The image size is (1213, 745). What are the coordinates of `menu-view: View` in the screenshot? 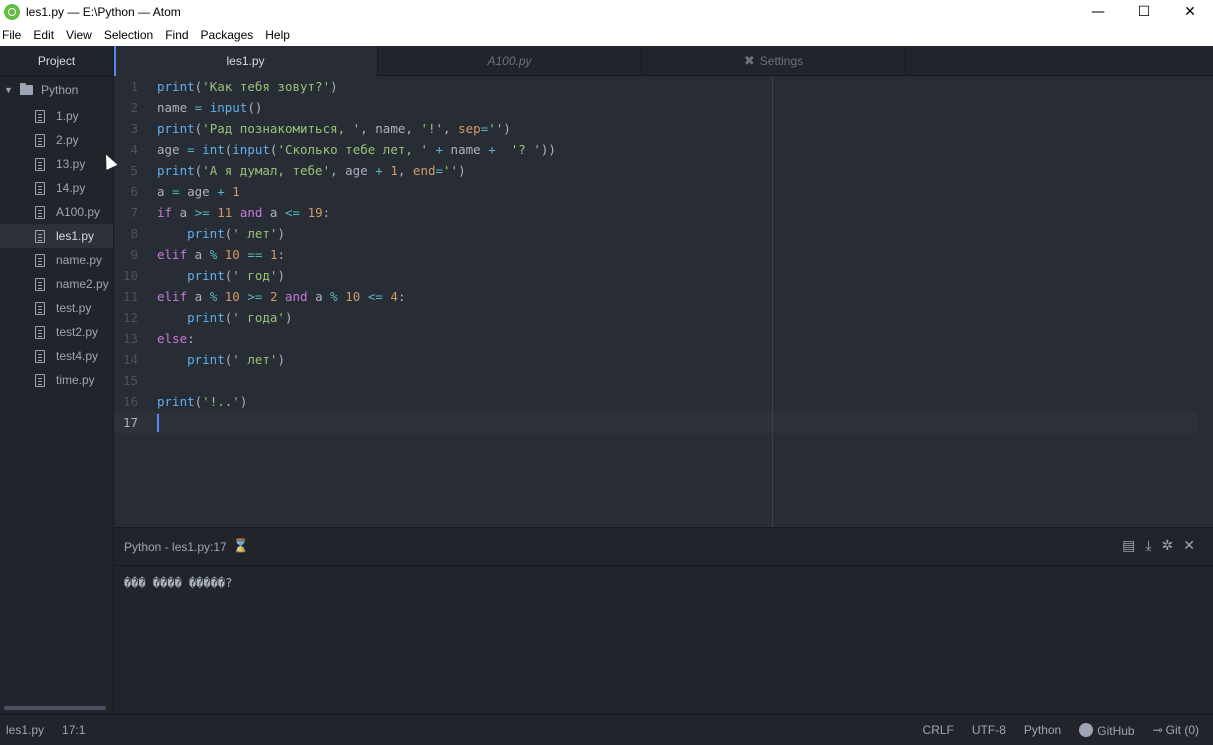 It's located at (79, 35).